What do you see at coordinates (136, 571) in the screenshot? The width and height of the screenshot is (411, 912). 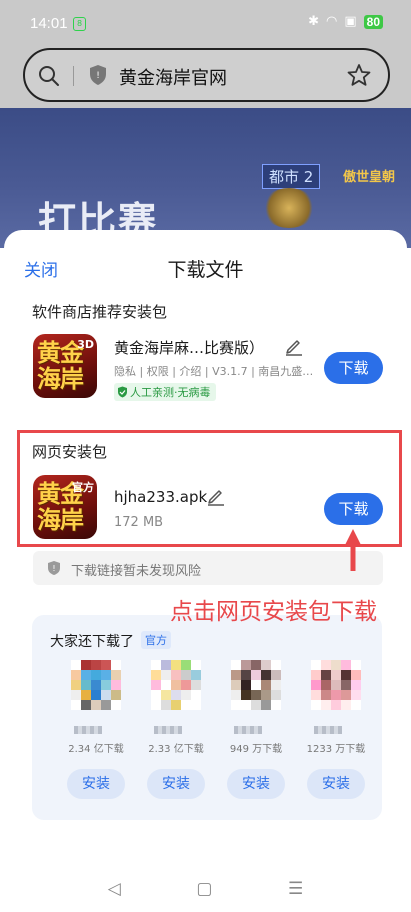 I see `risk-notice-text: 下载链接暂未发现风险` at bounding box center [136, 571].